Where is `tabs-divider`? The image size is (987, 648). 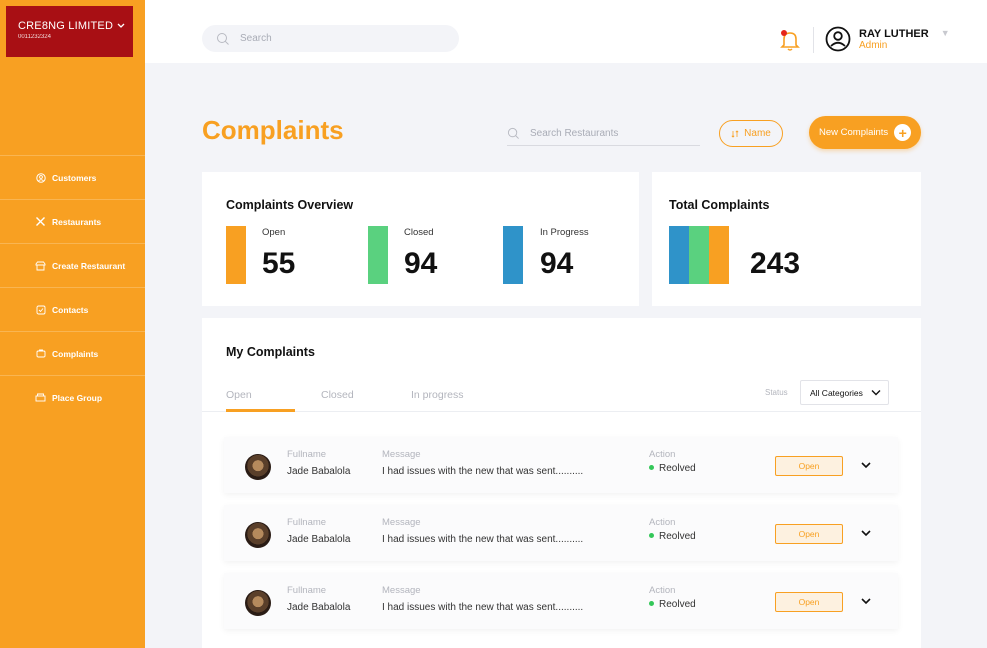
tabs-divider is located at coordinates (561, 411).